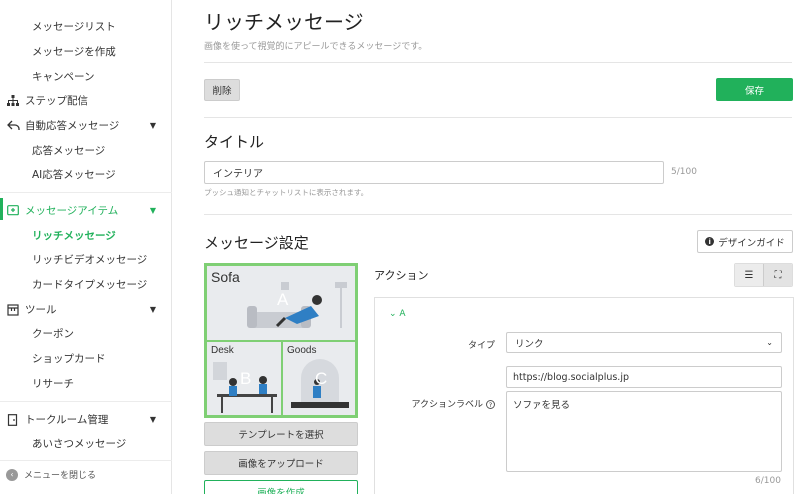  Describe the element at coordinates (490, 404) in the screenshot. I see `help-icon: ?` at that location.